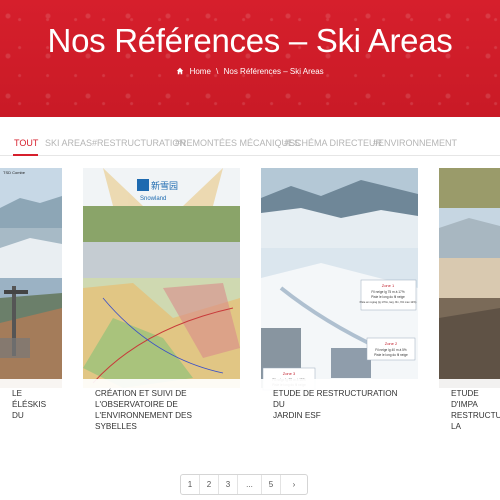 The image size is (500, 500). What do you see at coordinates (17, 393) in the screenshot?
I see `card-caption-line: LE` at bounding box center [17, 393].